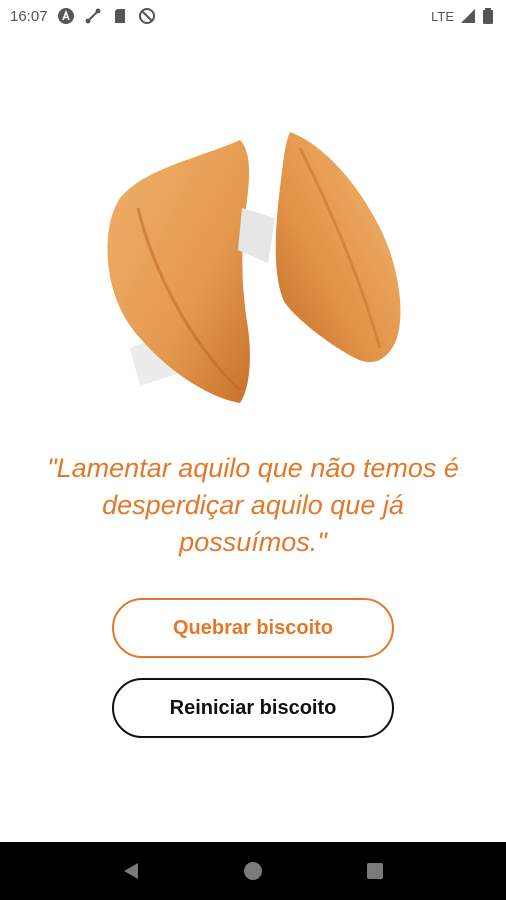 The width and height of the screenshot is (506, 900). Describe the element at coordinates (253, 628) in the screenshot. I see `break-cookie-button: Quebrar biscoito` at that location.